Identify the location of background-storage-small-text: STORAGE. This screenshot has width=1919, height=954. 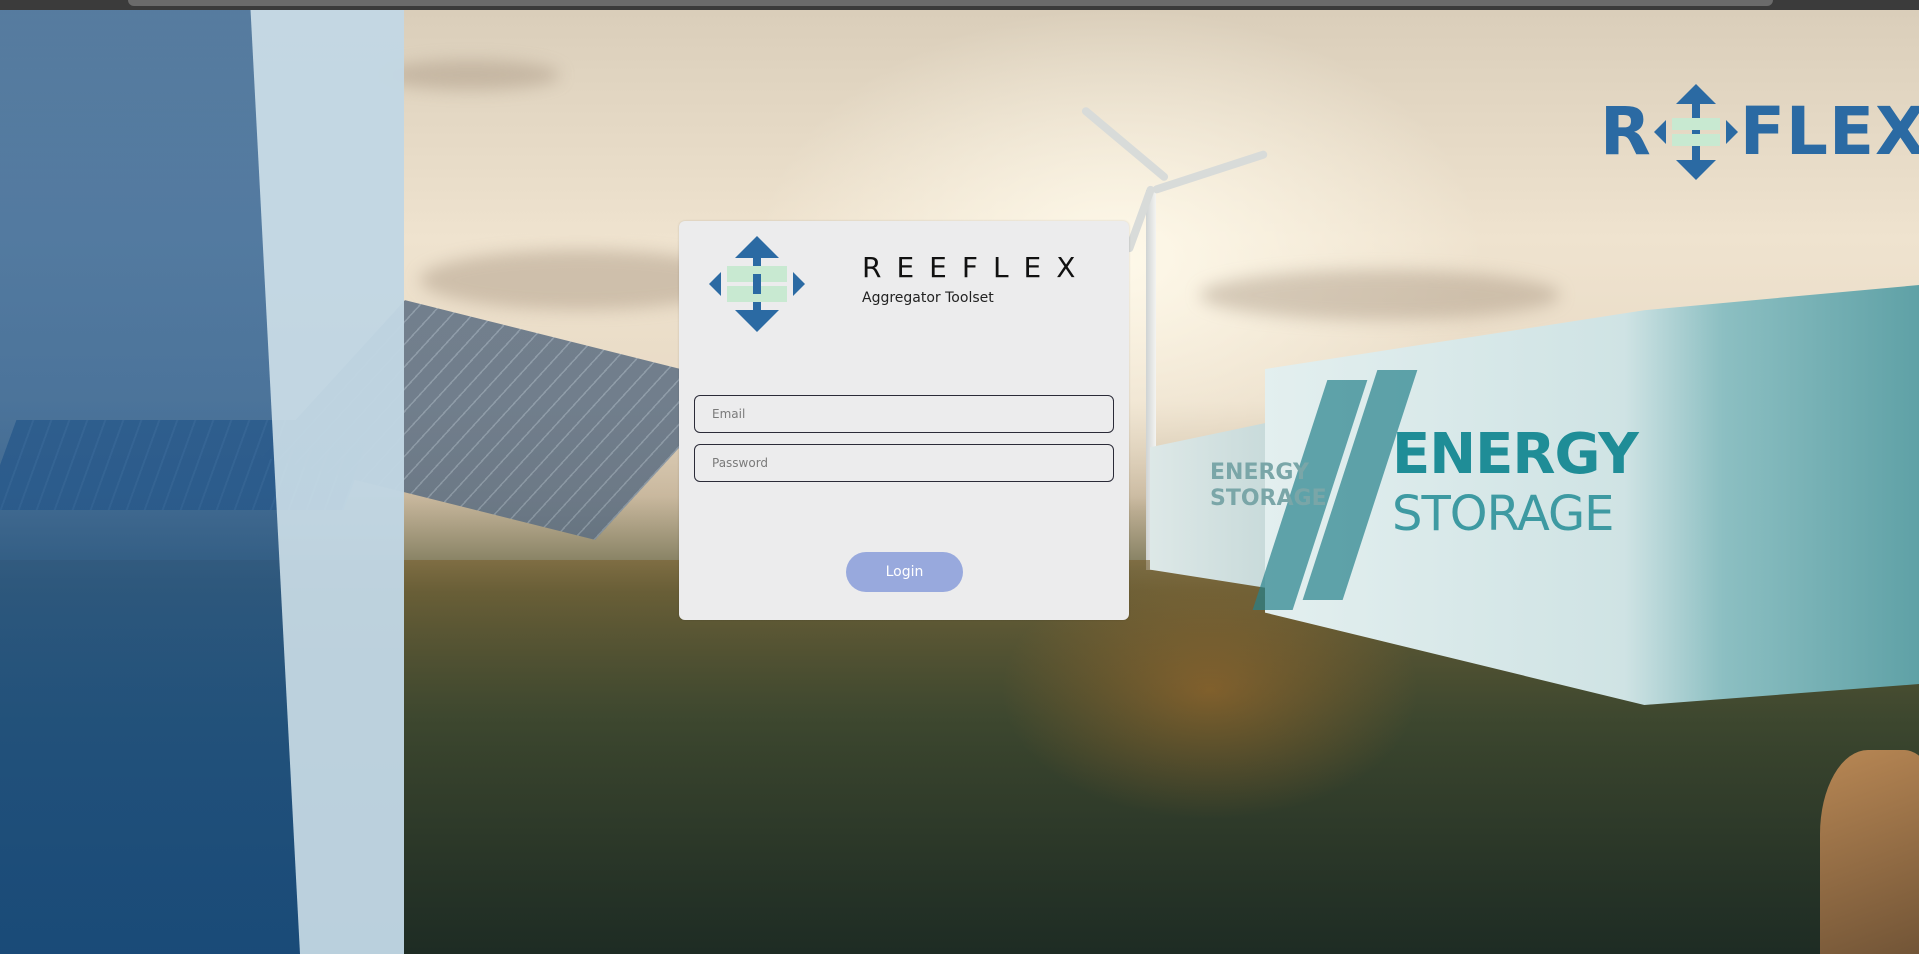
(1268, 498).